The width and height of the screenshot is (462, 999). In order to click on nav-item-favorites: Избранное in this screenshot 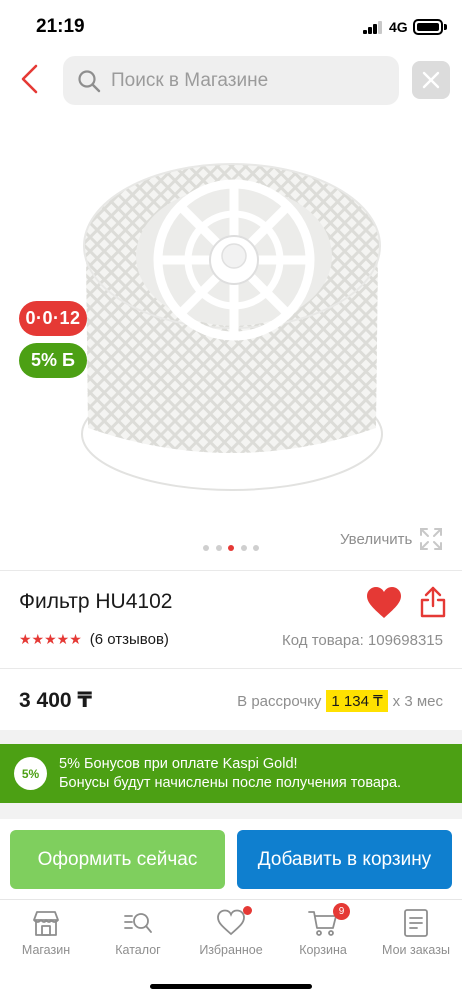, I will do `click(231, 931)`.